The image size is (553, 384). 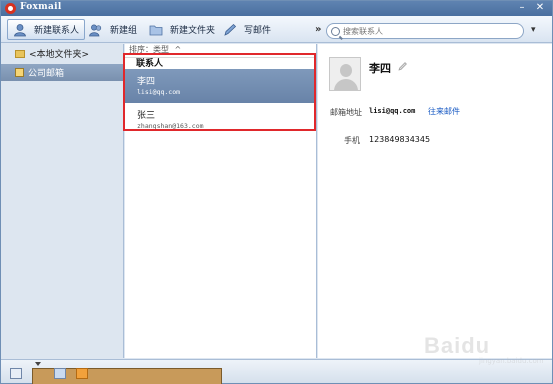 I want to click on email-label: 邮箱地址, so click(x=346, y=112).